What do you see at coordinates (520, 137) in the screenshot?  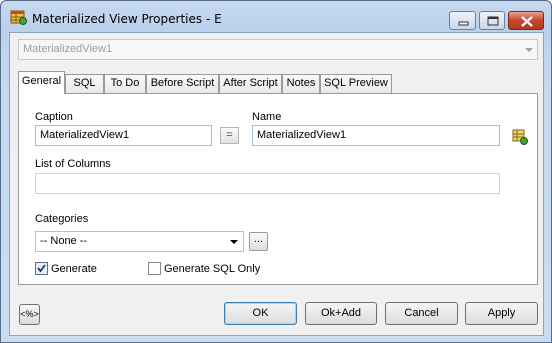 I see `name-options-icon` at bounding box center [520, 137].